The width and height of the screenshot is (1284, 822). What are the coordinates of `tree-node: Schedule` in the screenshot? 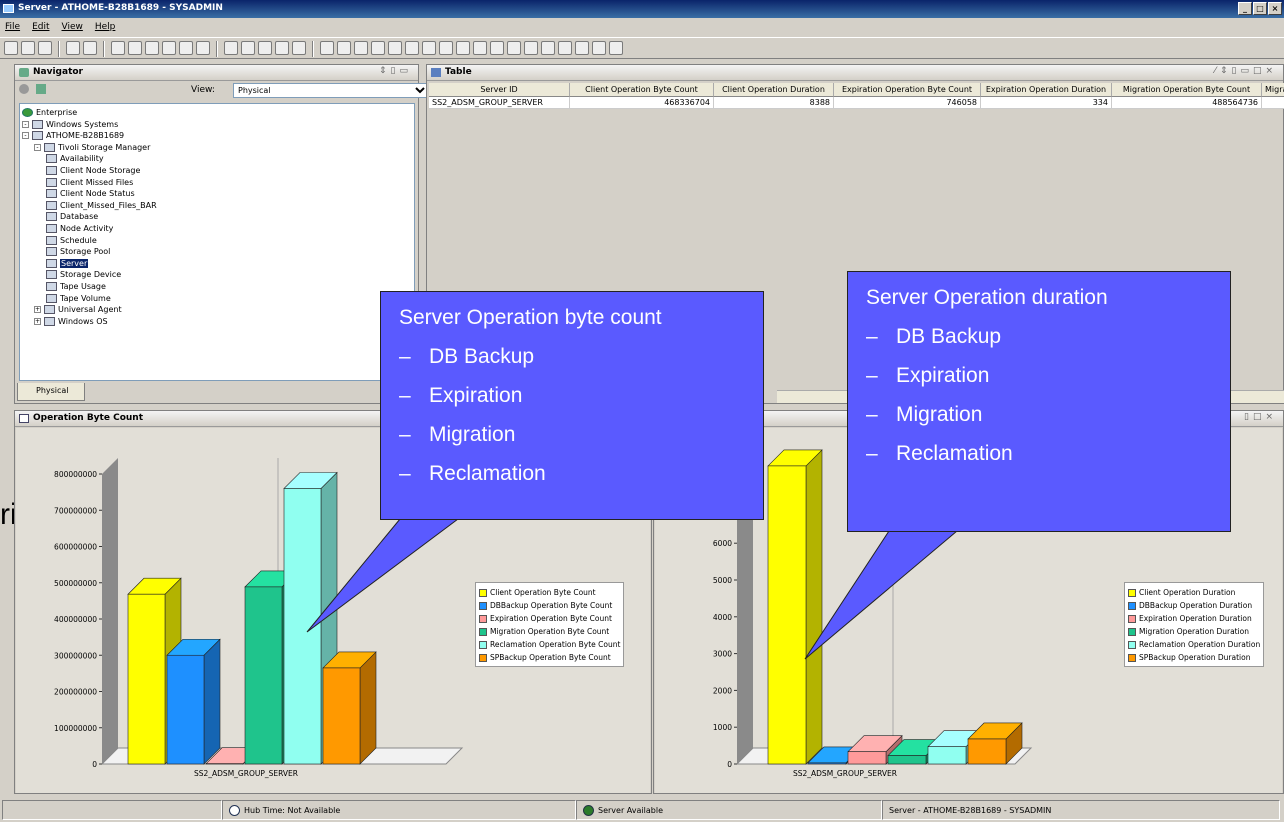 It's located at (71, 240).